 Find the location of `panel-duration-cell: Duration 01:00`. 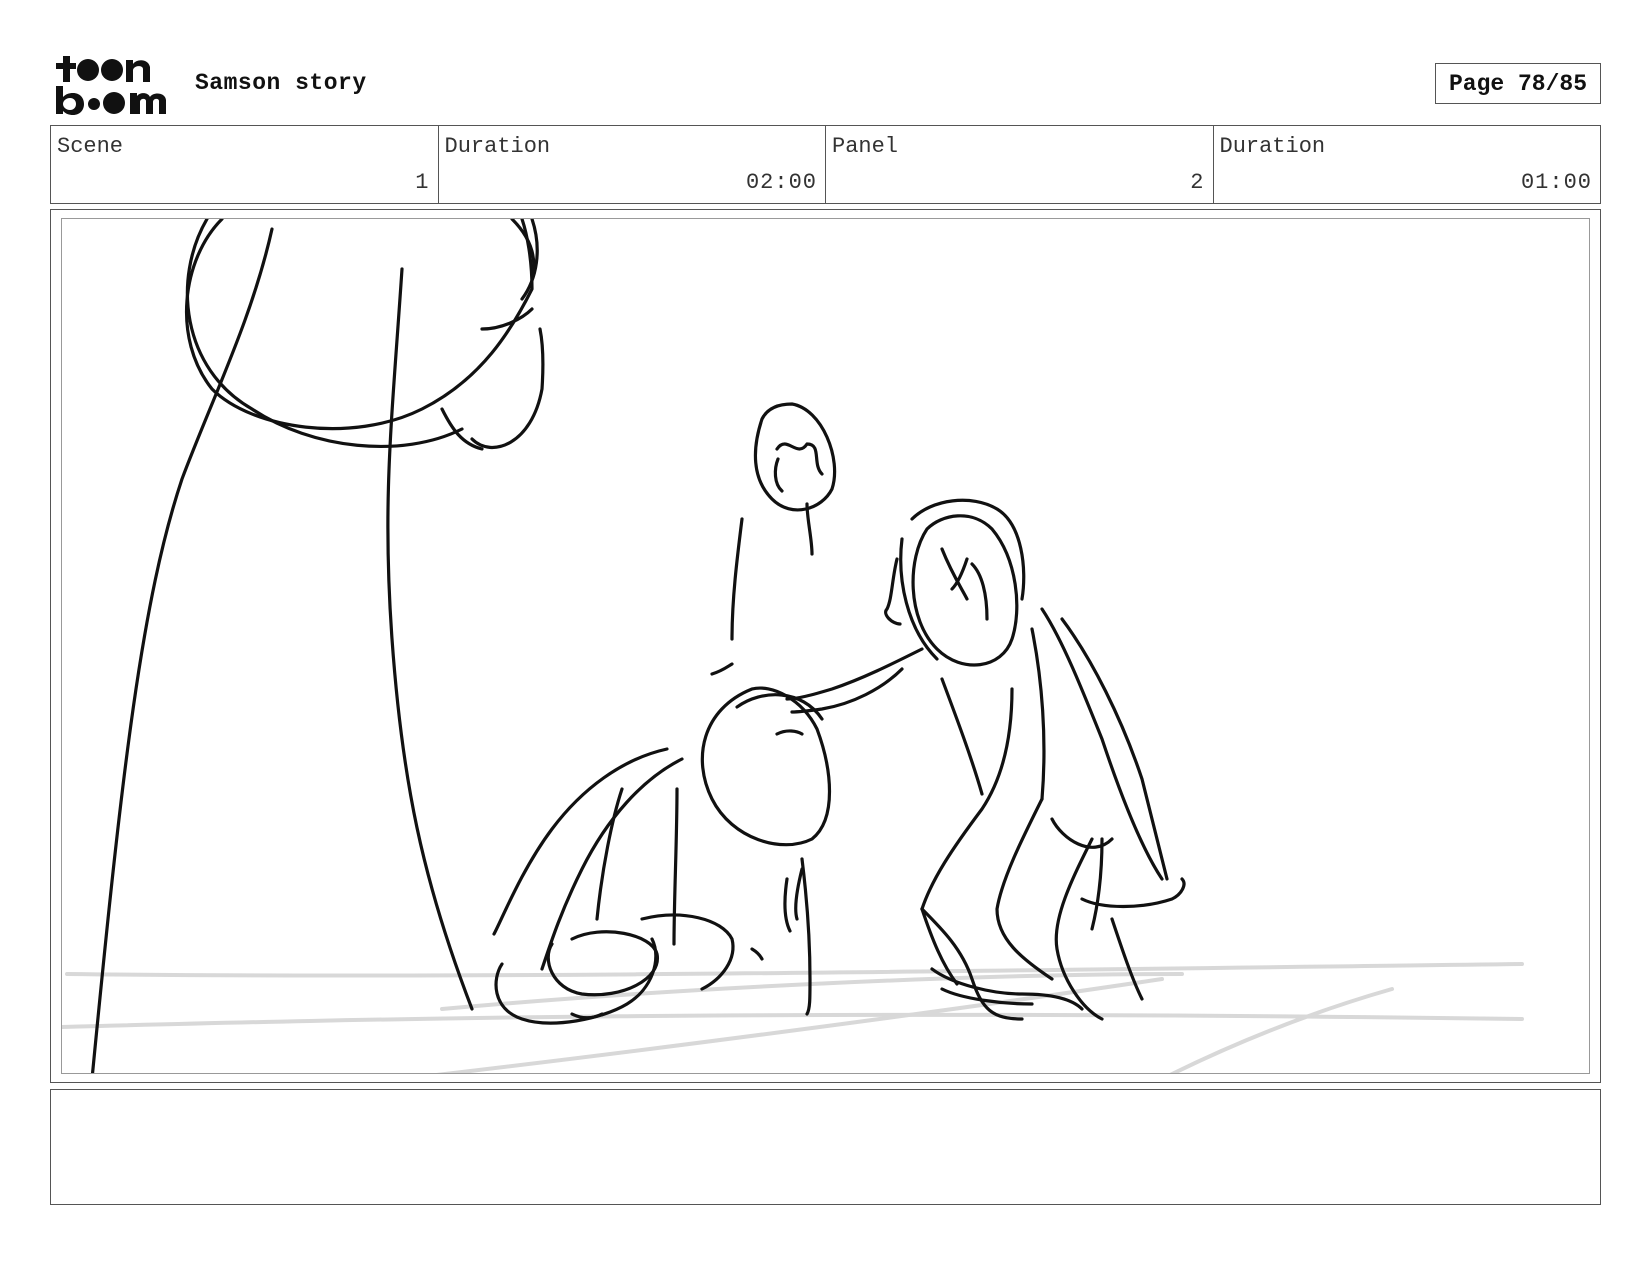

panel-duration-cell: Duration 01:00 is located at coordinates (1407, 164).